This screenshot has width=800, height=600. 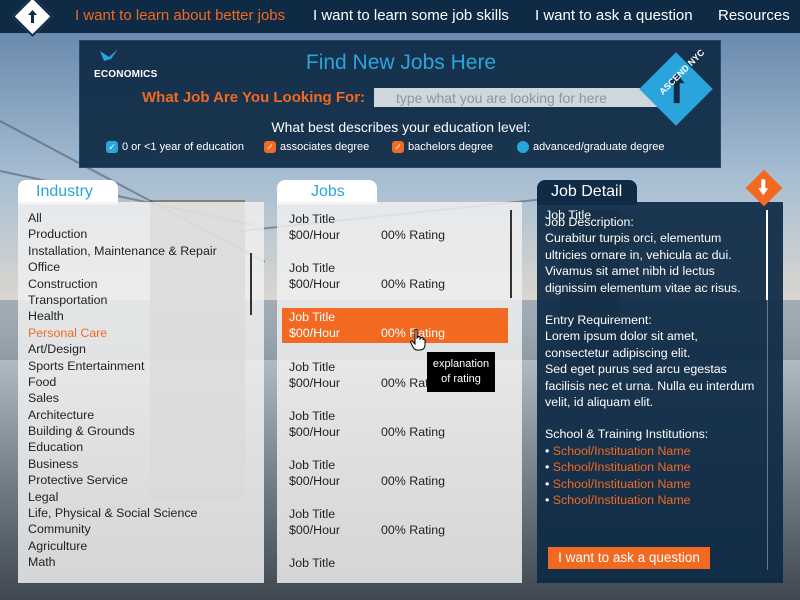 What do you see at coordinates (122, 546) in the screenshot?
I see `industry-item: Agriculture` at bounding box center [122, 546].